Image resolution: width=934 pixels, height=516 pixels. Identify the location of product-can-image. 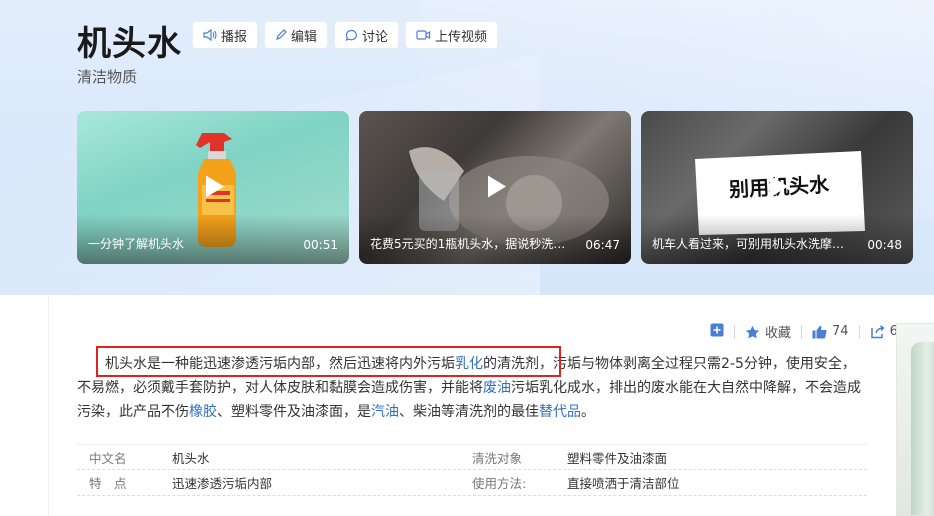
(922, 428).